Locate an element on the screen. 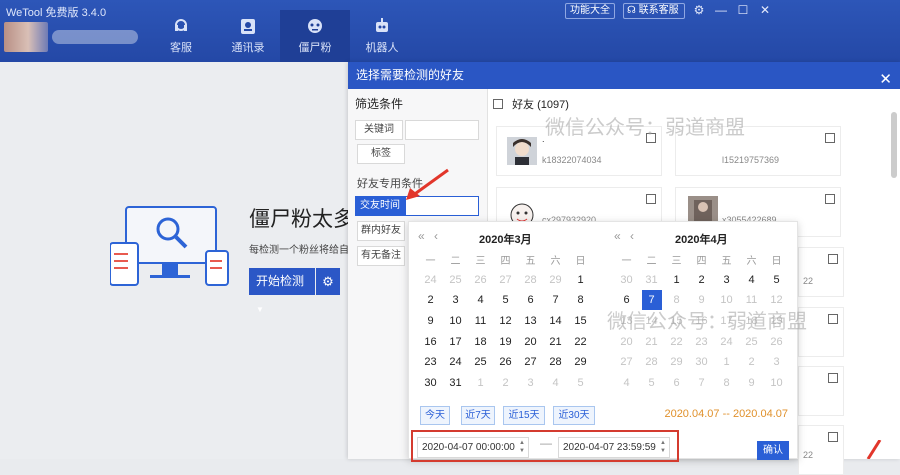 The image size is (900, 475). calendar-day: 17 is located at coordinates (455, 341).